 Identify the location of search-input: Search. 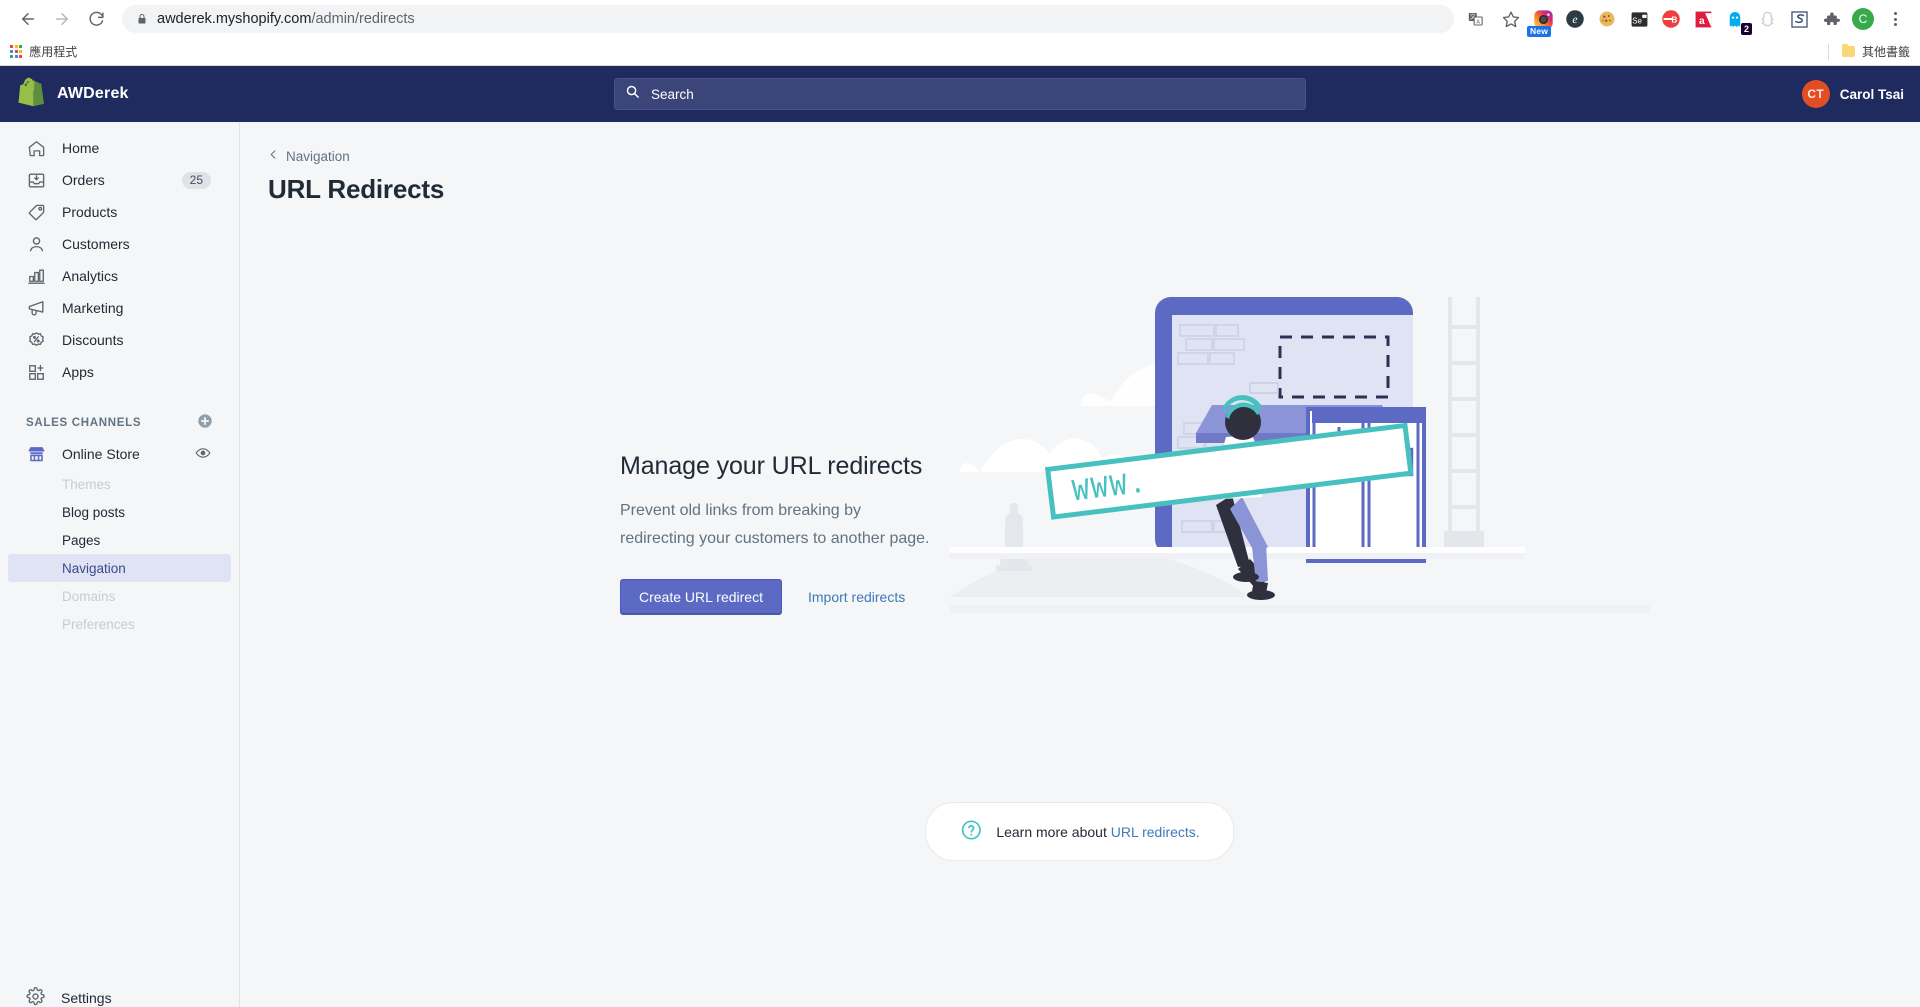
(960, 94).